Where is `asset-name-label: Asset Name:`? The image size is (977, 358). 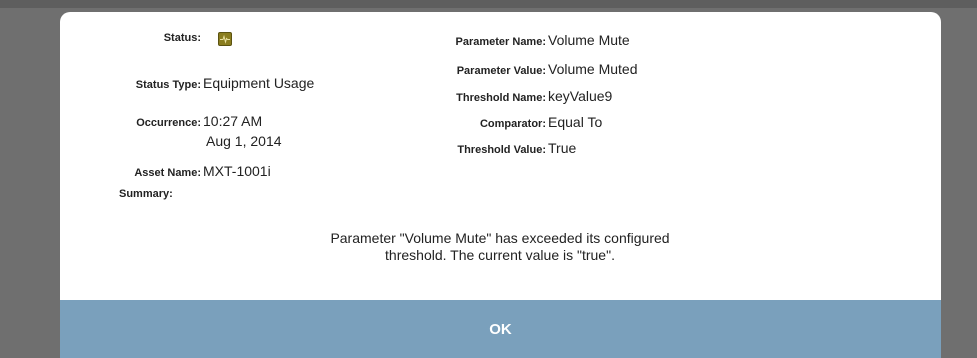
asset-name-label: Asset Name: is located at coordinates (167, 173).